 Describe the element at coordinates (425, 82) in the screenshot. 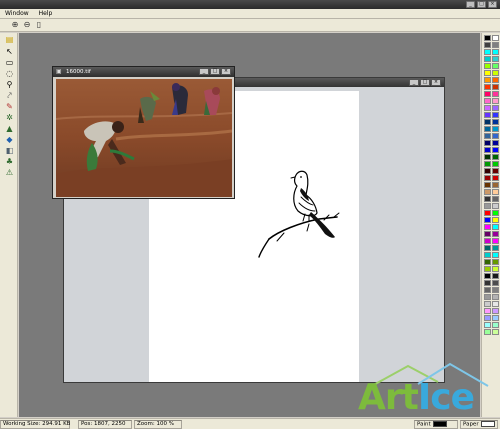

I see `doc-maximize-button: □` at that location.